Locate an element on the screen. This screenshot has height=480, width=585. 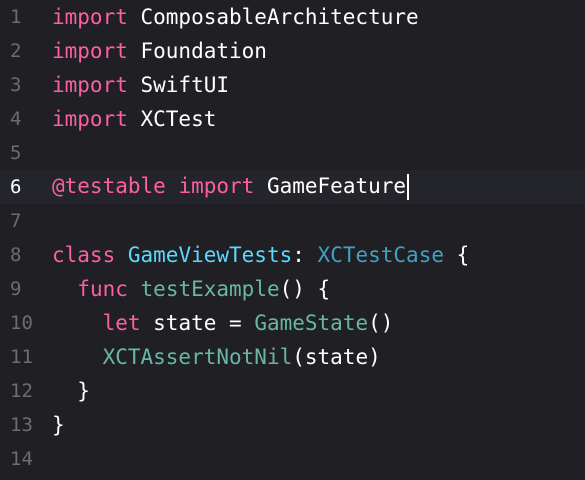
code-line: 13} is located at coordinates (292, 425).